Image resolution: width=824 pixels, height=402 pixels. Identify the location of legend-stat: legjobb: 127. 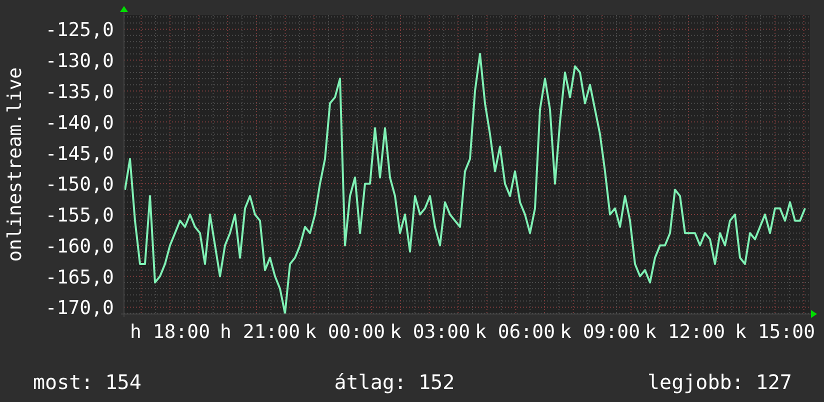
(719, 382).